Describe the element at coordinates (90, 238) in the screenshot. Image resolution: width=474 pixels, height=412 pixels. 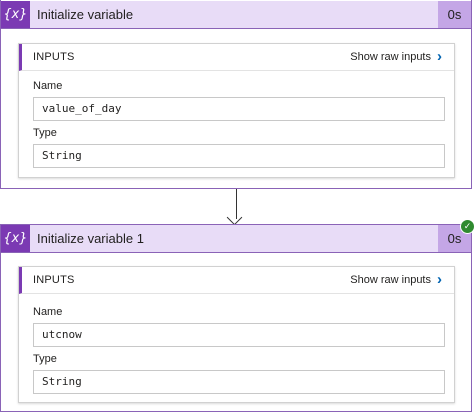
I see `action-title: Initialize variable 1` at that location.